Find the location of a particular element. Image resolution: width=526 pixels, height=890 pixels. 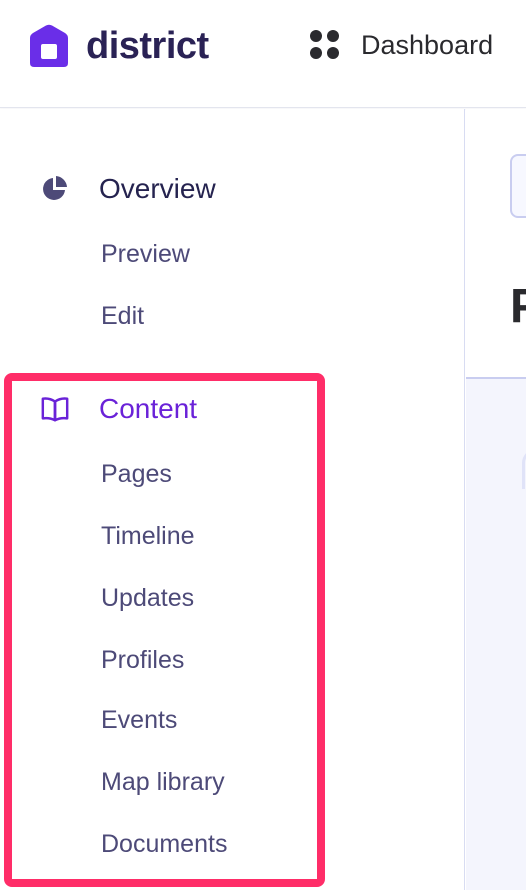

dashboard-label: Dashboard is located at coordinates (427, 45).